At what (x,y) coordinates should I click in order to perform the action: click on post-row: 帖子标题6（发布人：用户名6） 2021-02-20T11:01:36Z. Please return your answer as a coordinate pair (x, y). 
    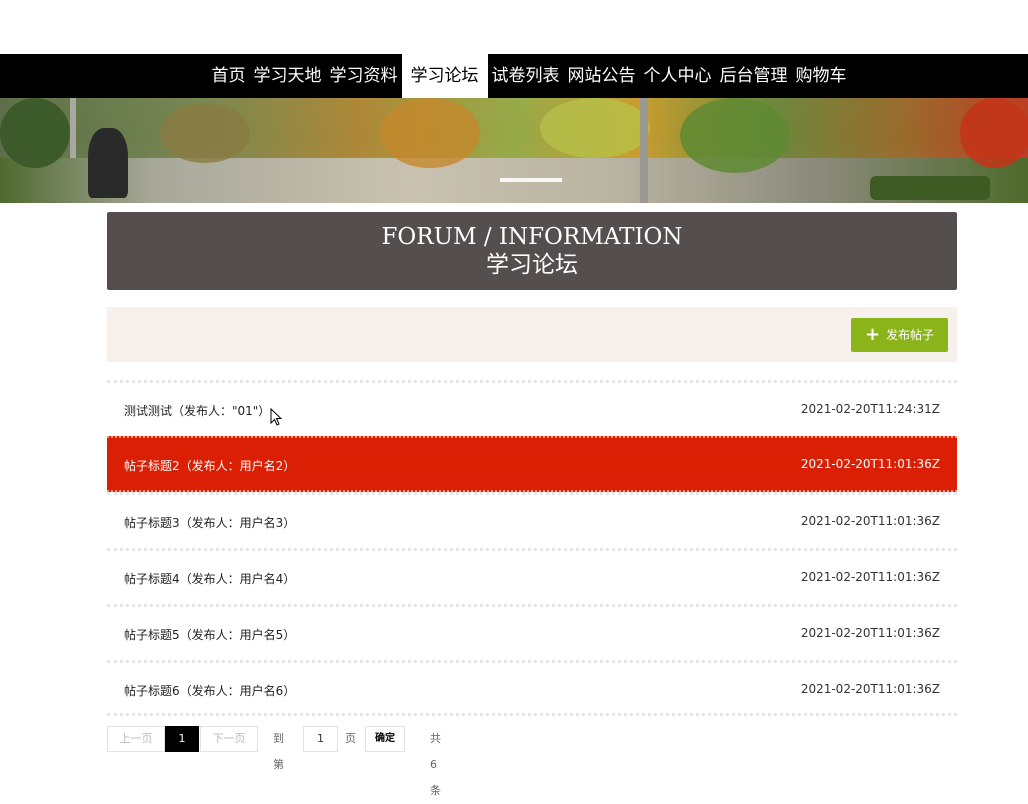
    Looking at the image, I should click on (532, 688).